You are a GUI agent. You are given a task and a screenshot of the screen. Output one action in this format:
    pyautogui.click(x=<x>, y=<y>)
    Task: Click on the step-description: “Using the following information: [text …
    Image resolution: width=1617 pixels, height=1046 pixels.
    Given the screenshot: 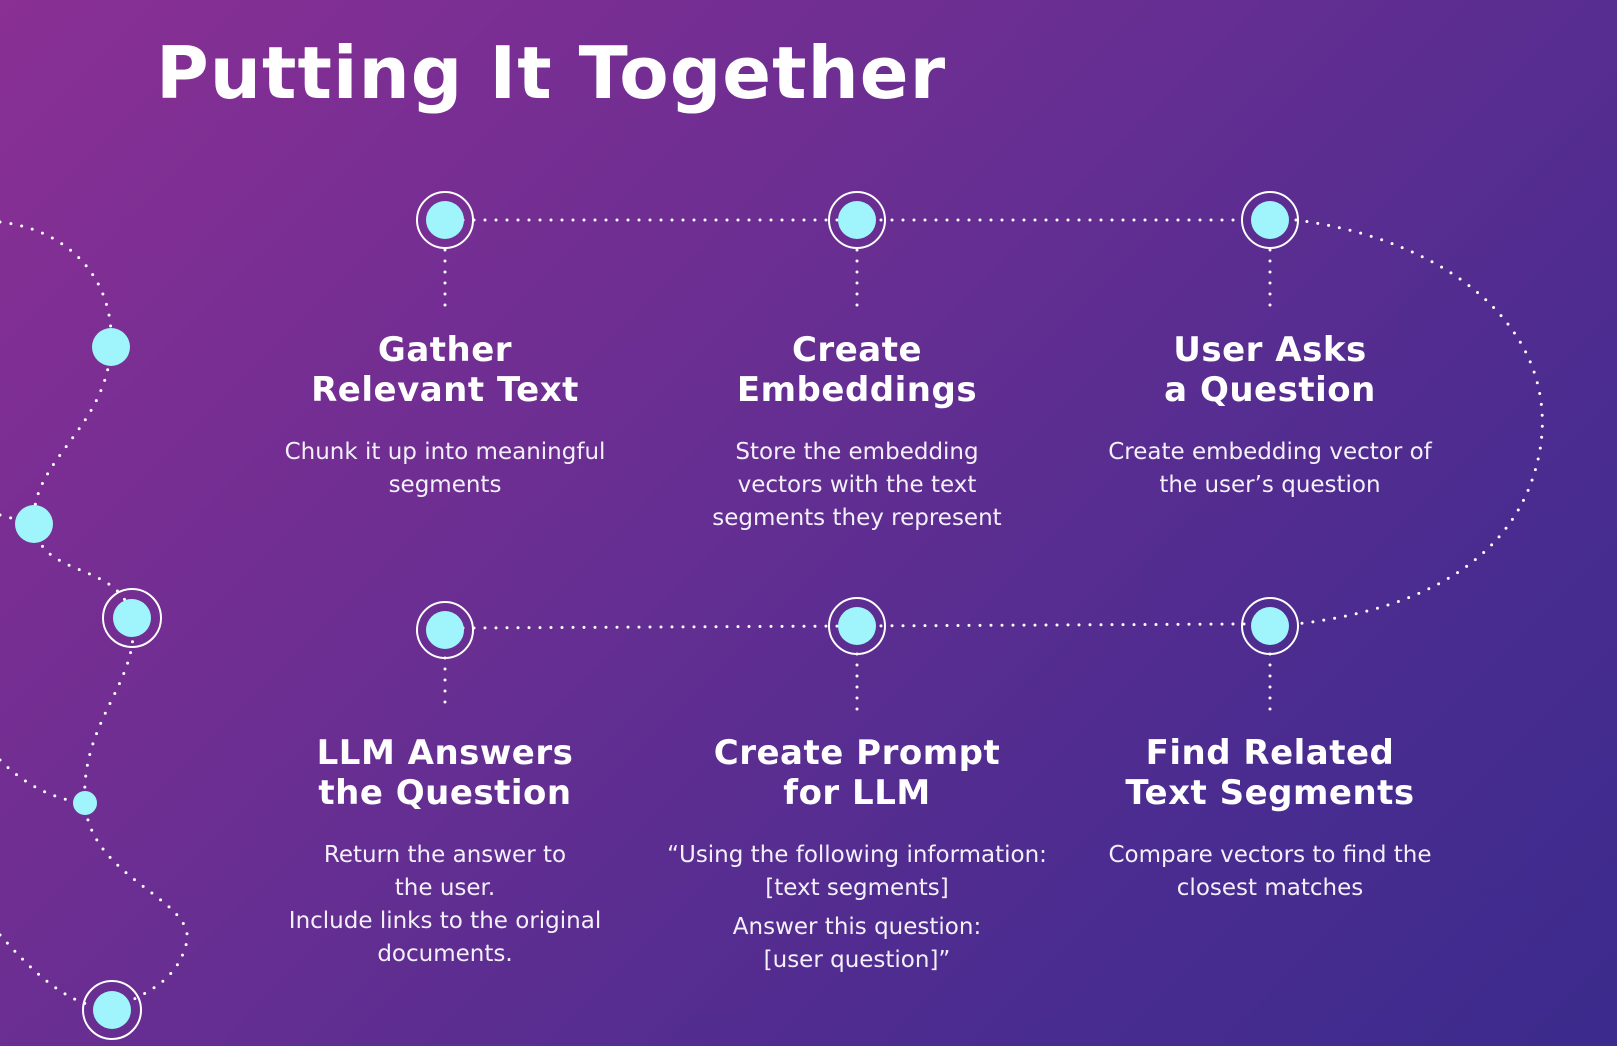 What is the action you would take?
    pyautogui.click(x=857, y=871)
    